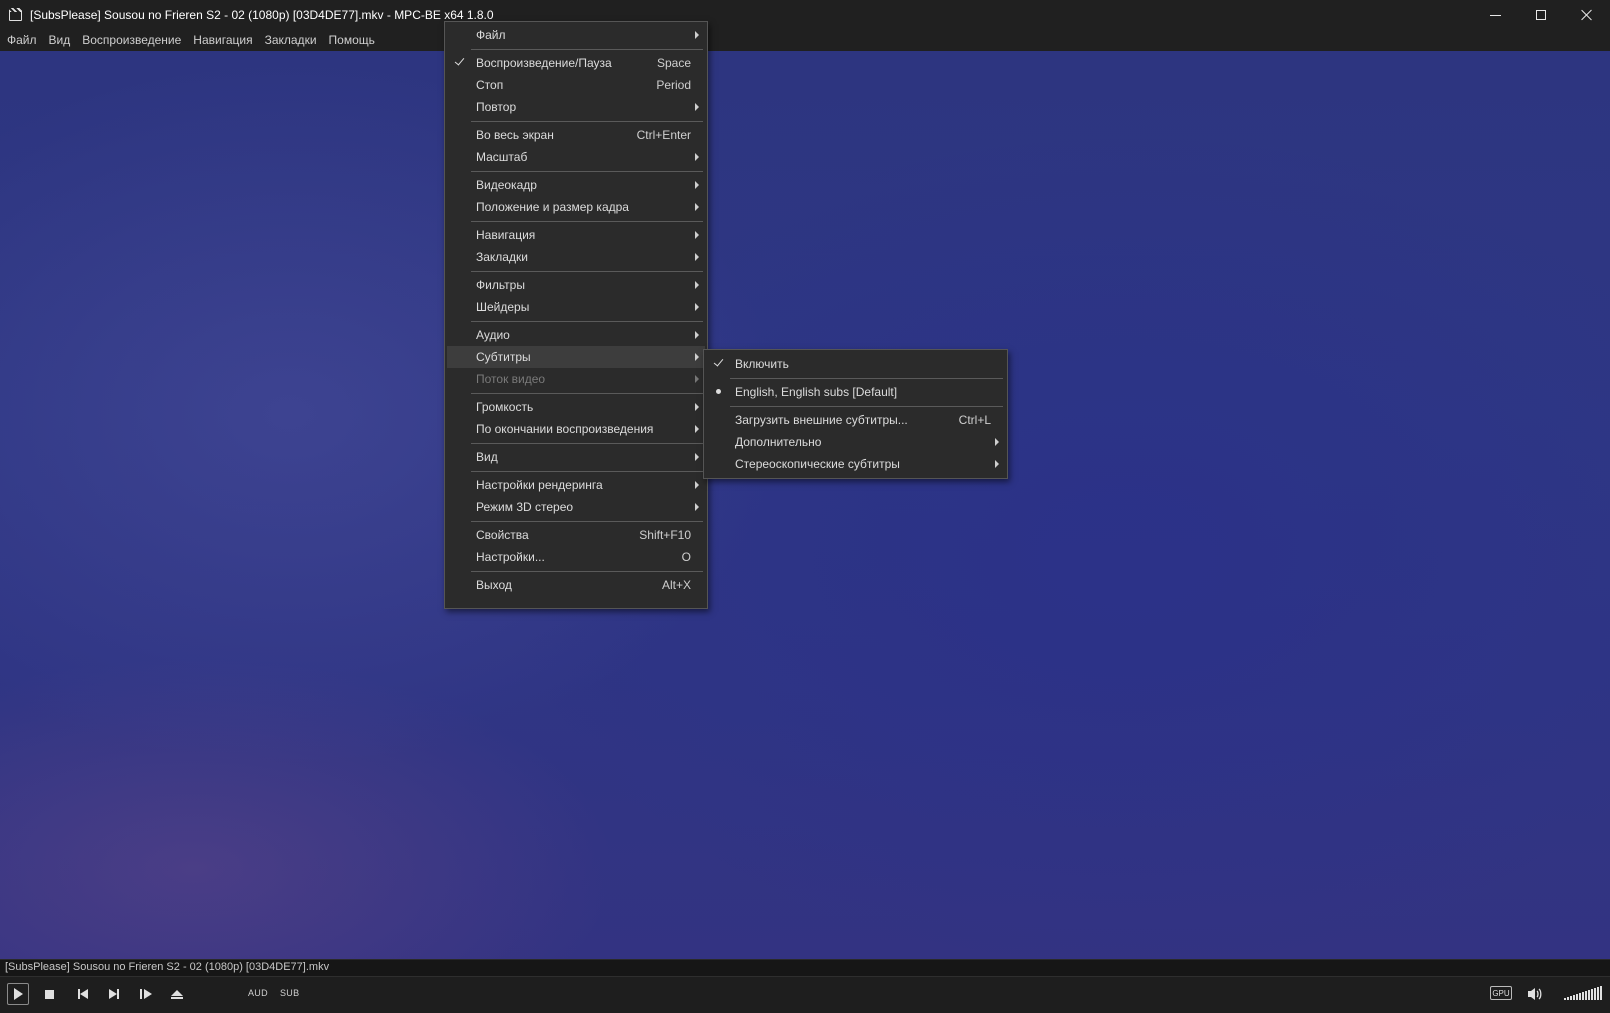 Image resolution: width=1610 pixels, height=1013 pixels. What do you see at coordinates (576, 307) in the screenshot?
I see `ctx-shaders: Шейдеры` at bounding box center [576, 307].